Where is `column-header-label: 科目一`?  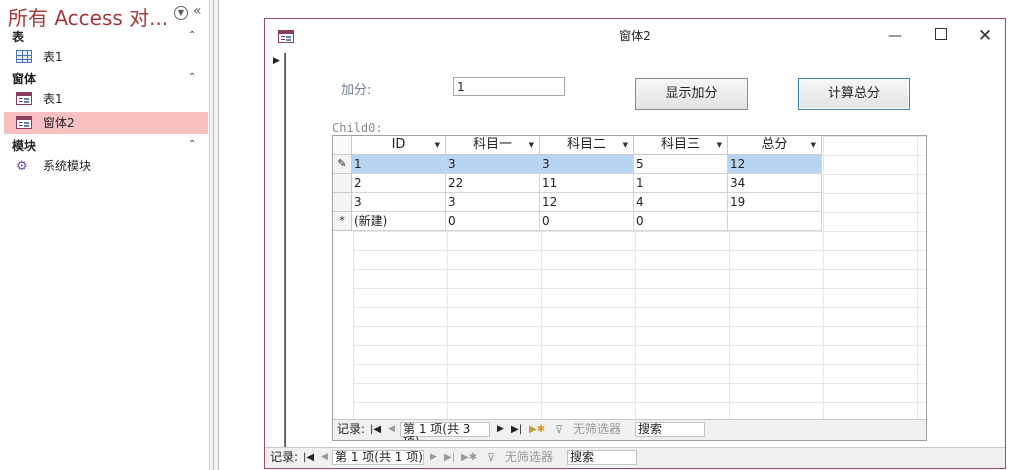 column-header-label: 科目一 is located at coordinates (492, 144).